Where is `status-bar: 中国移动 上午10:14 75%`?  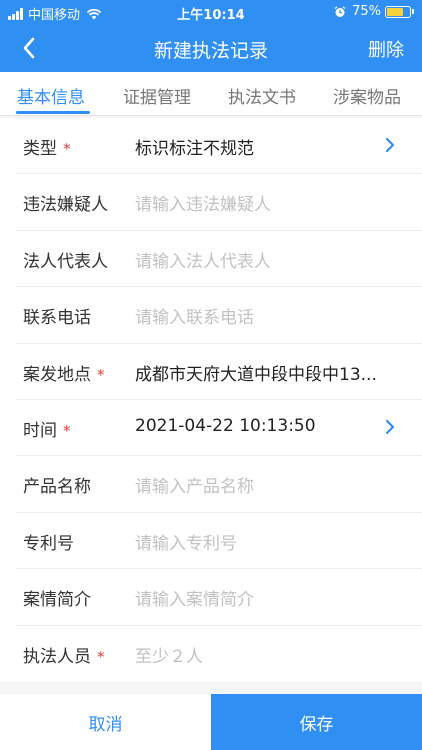 status-bar: 中国移动 上午10:14 75% is located at coordinates (211, 12).